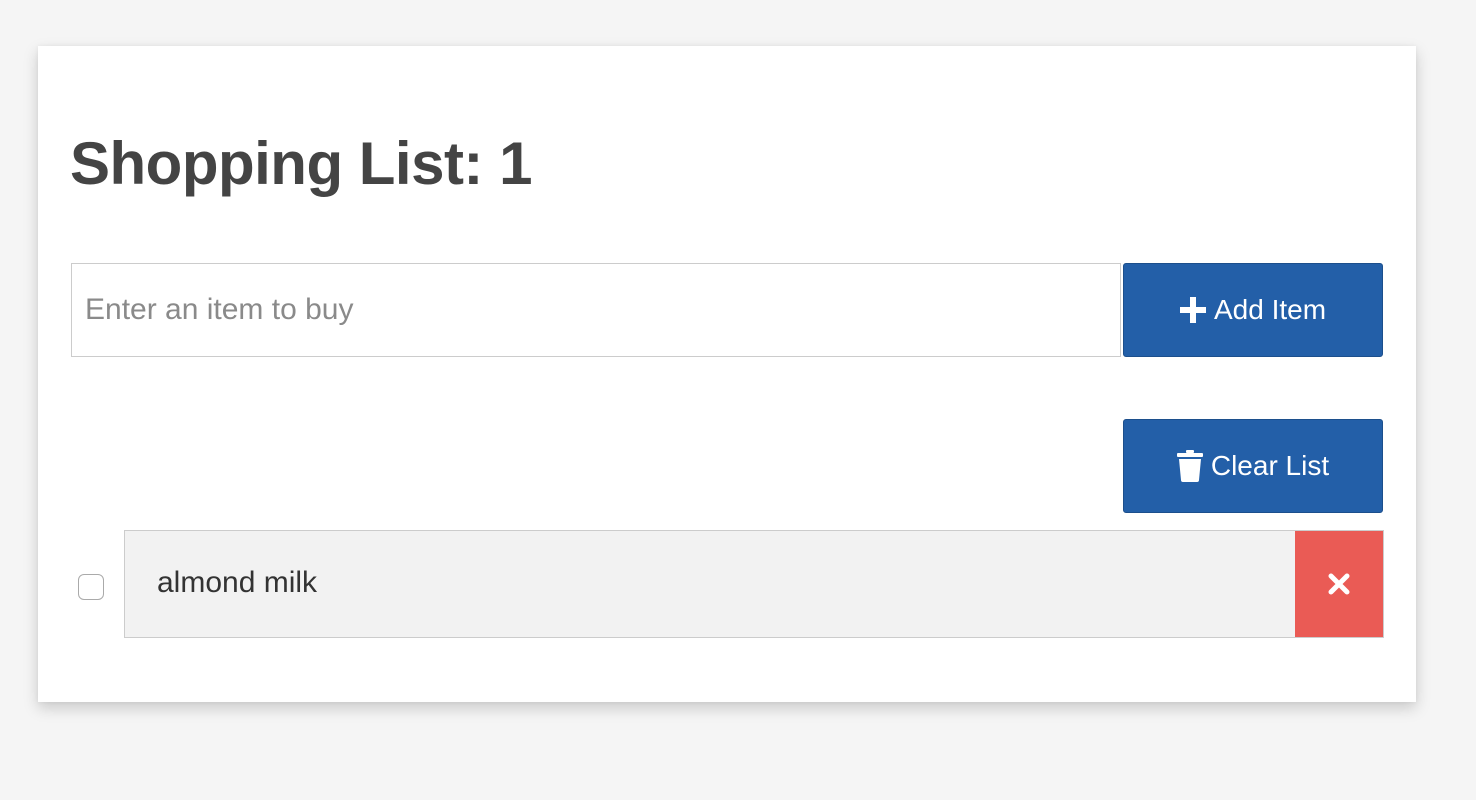 Image resolution: width=1476 pixels, height=800 pixels. I want to click on trash-icon, so click(1189, 466).